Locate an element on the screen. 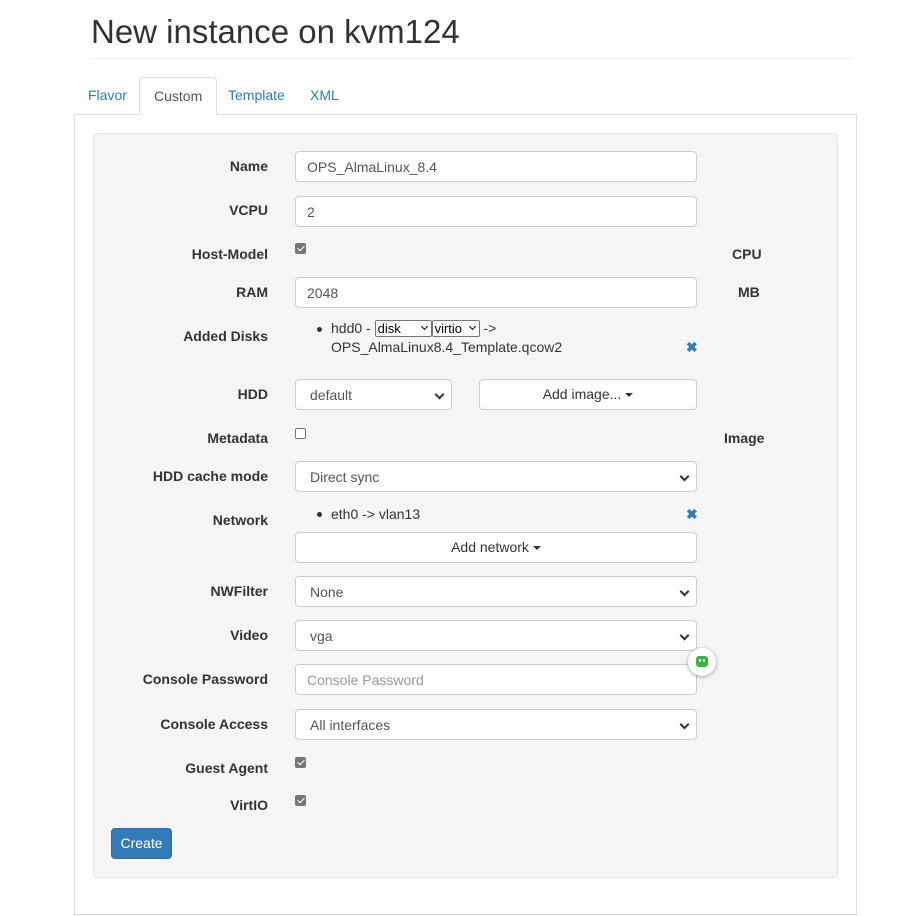 The image size is (905, 916). guest-agent-checkbox is located at coordinates (300, 762).